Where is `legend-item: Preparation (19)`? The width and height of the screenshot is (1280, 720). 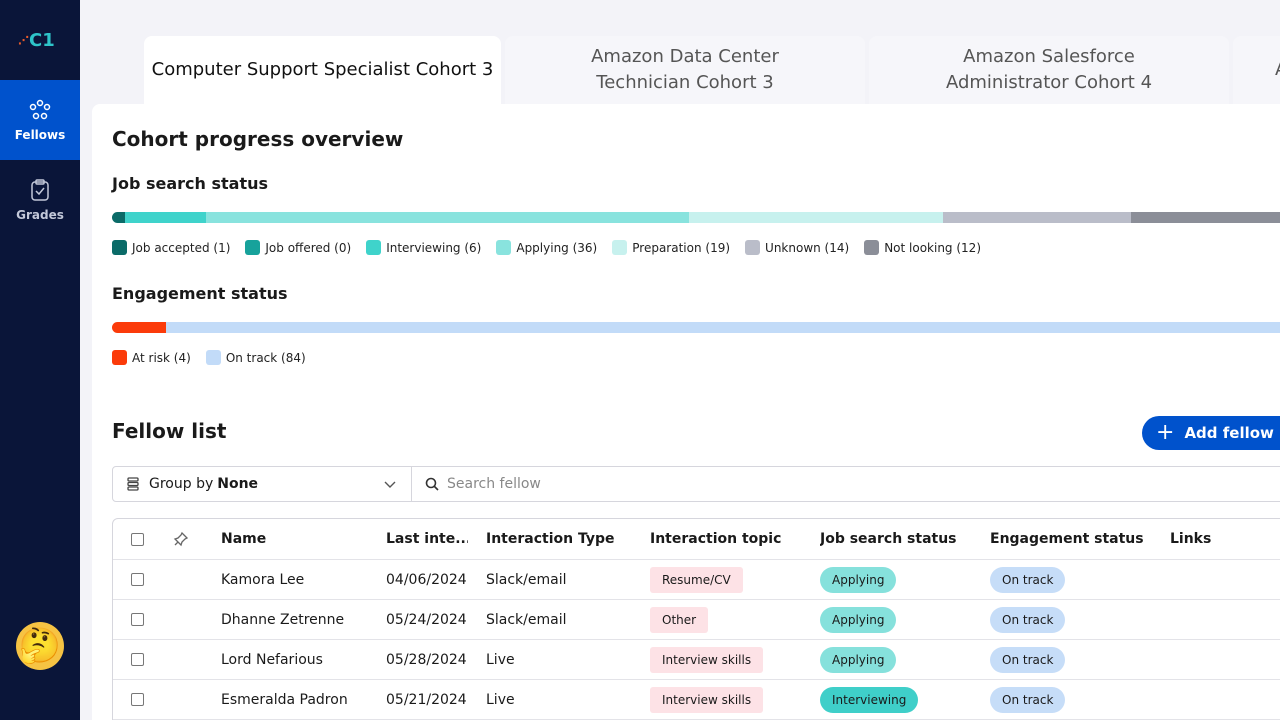 legend-item: Preparation (19) is located at coordinates (671, 247).